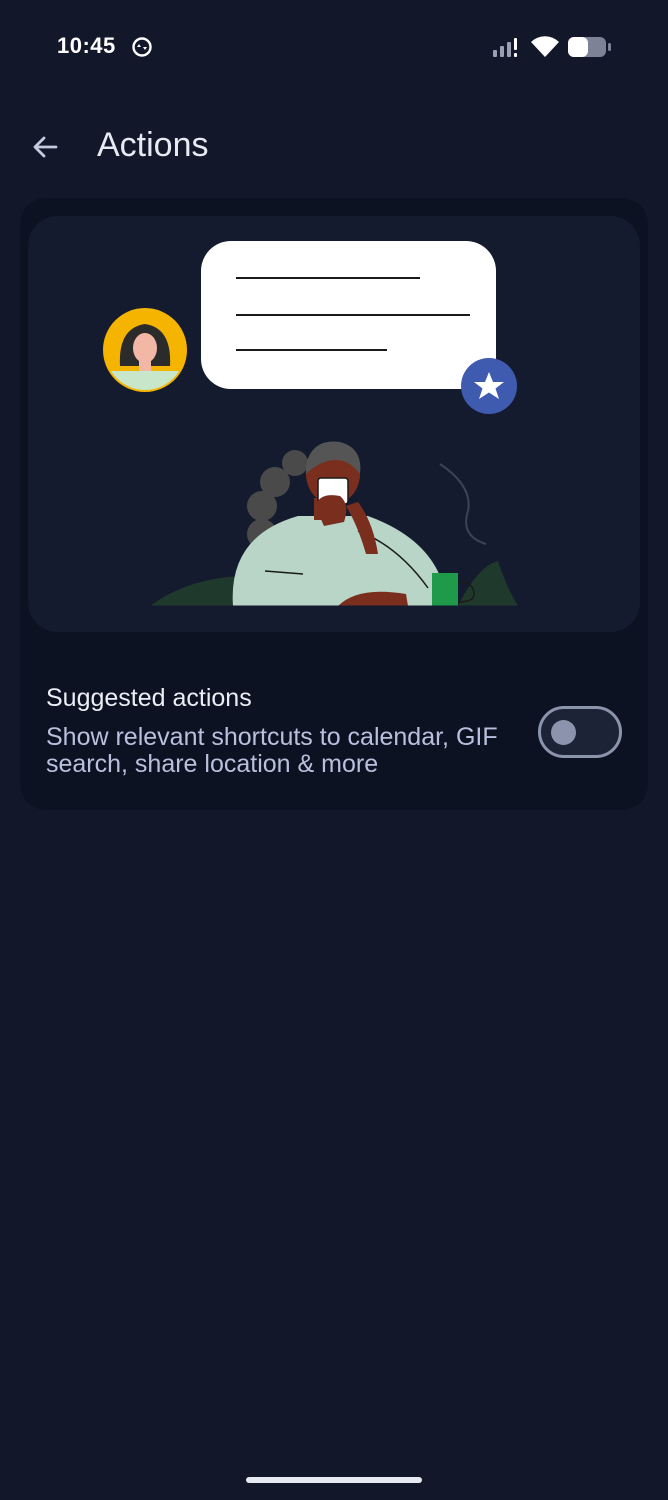 The height and width of the screenshot is (1500, 668). What do you see at coordinates (580, 732) in the screenshot?
I see `suggested-actions-toggle` at bounding box center [580, 732].